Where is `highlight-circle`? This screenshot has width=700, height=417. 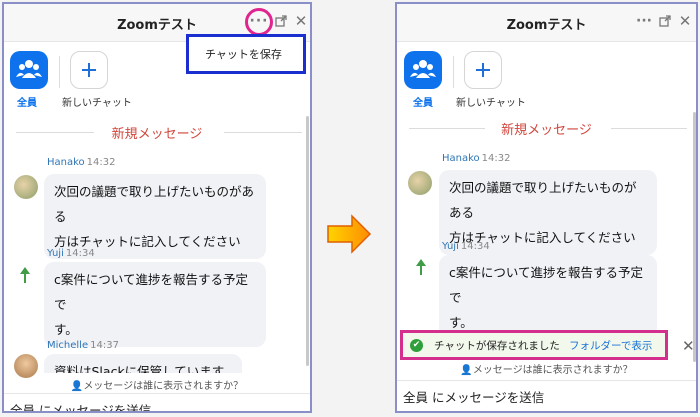
highlight-circle is located at coordinates (259, 22).